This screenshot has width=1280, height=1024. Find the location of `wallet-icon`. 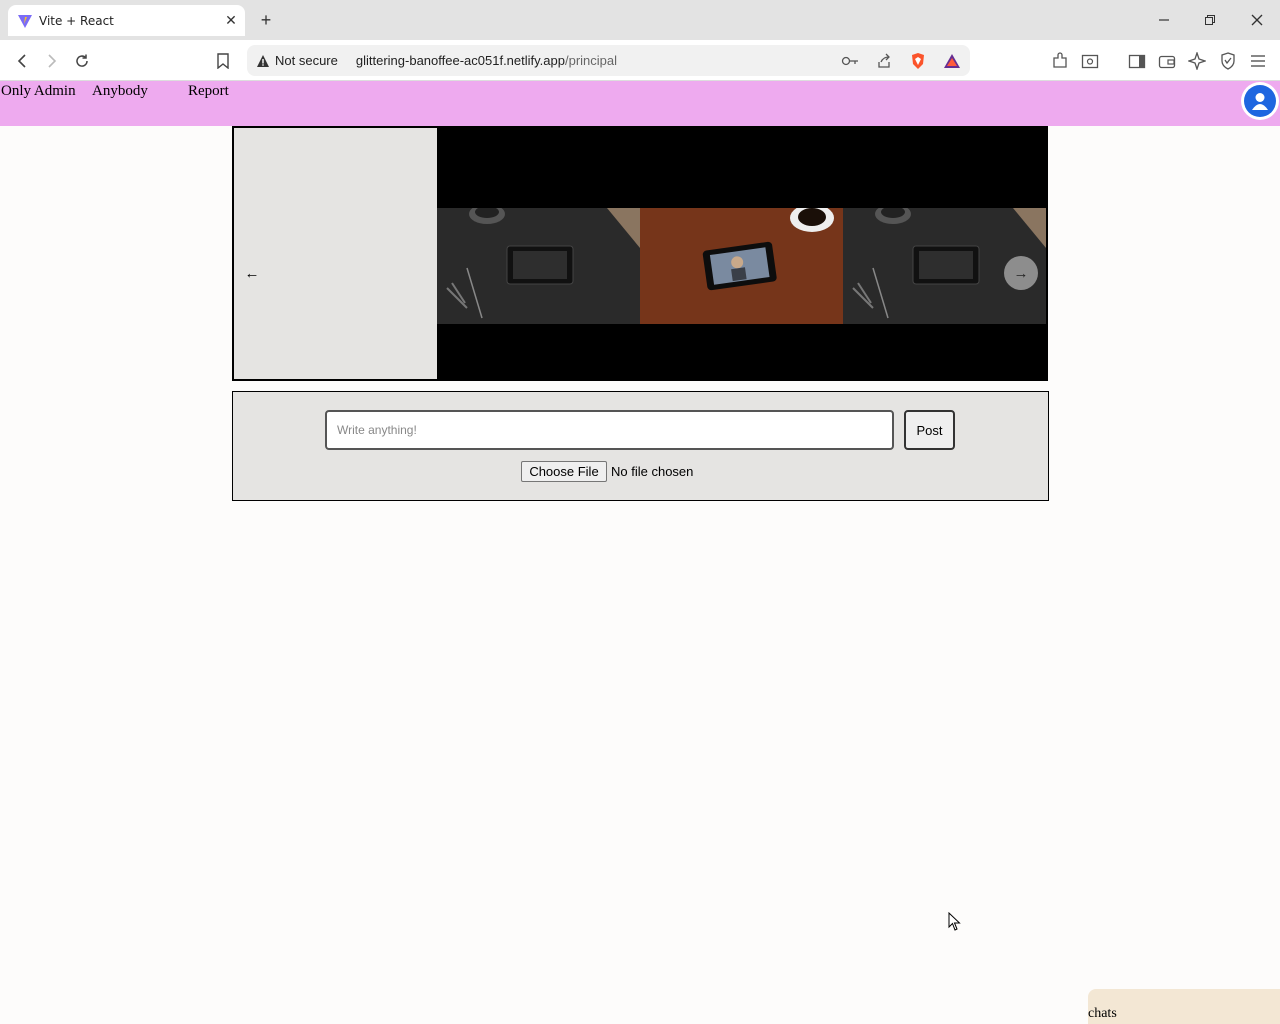

wallet-icon is located at coordinates (1167, 61).